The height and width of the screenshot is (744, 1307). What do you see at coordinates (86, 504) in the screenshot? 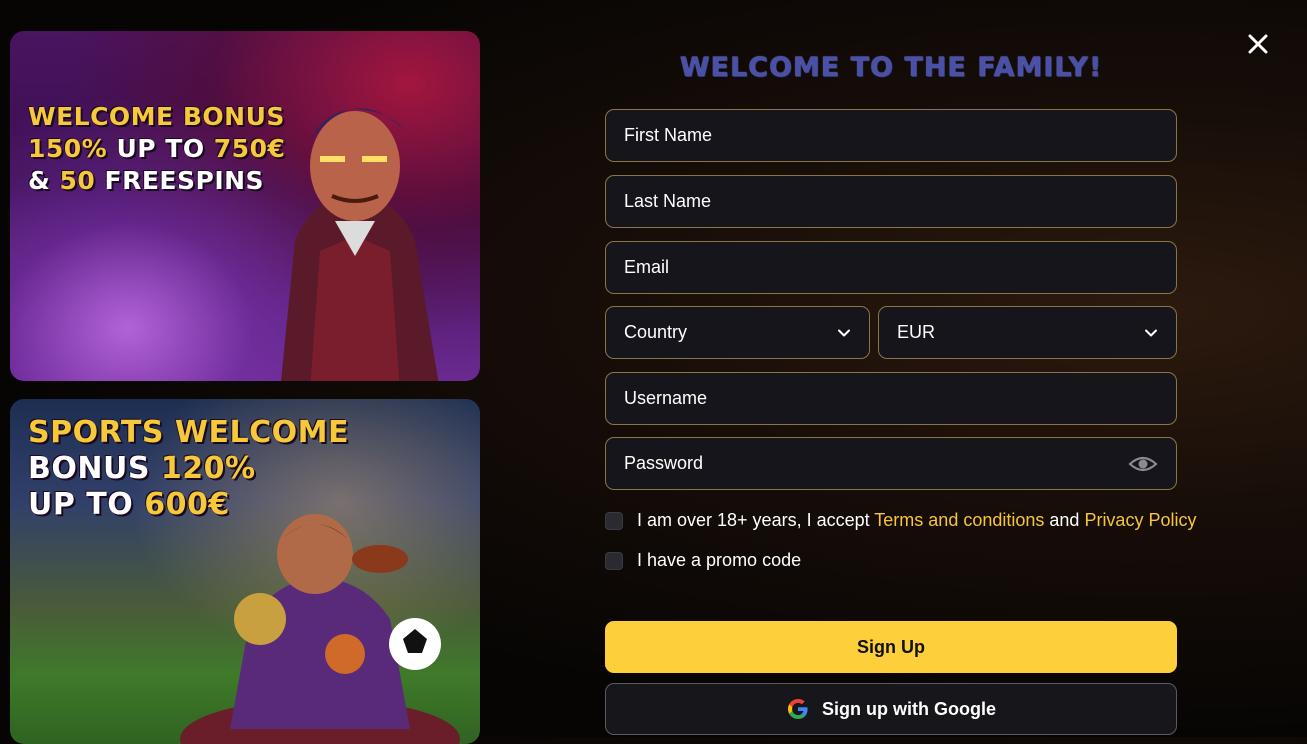
I see `sports-bonus-upto: UP TO` at bounding box center [86, 504].